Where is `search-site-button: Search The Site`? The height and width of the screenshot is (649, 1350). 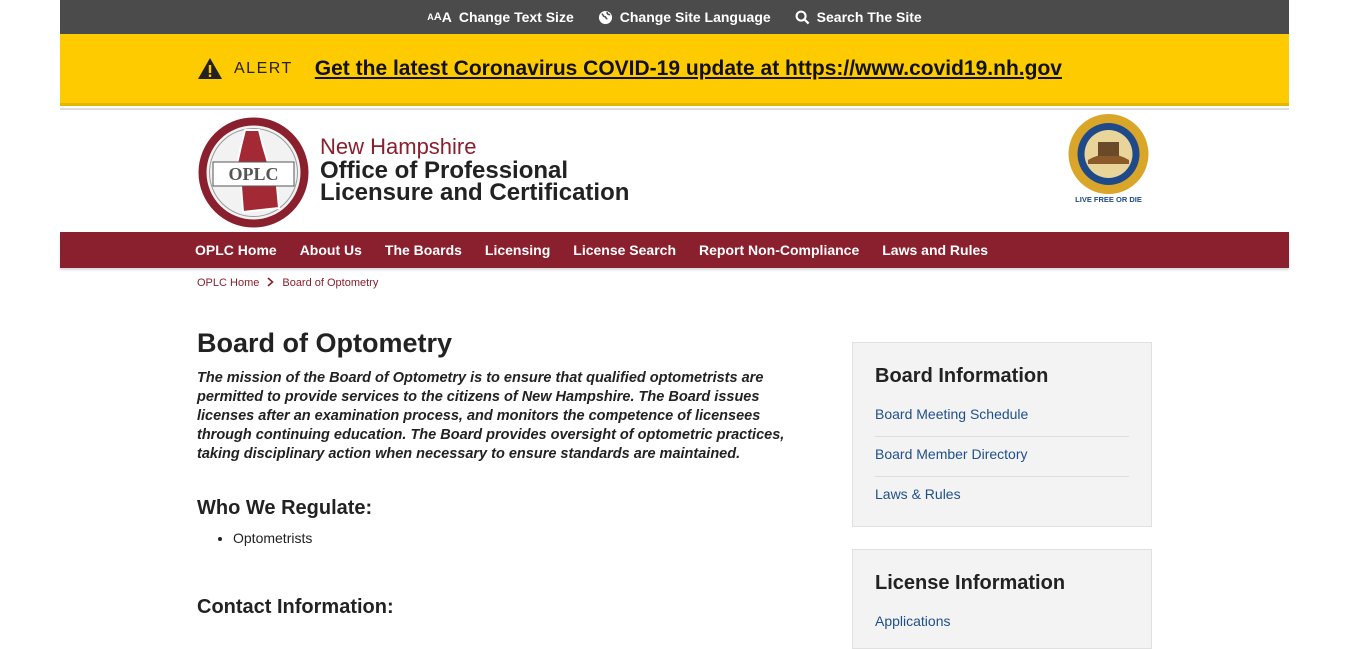 search-site-button: Search The Site is located at coordinates (858, 17).